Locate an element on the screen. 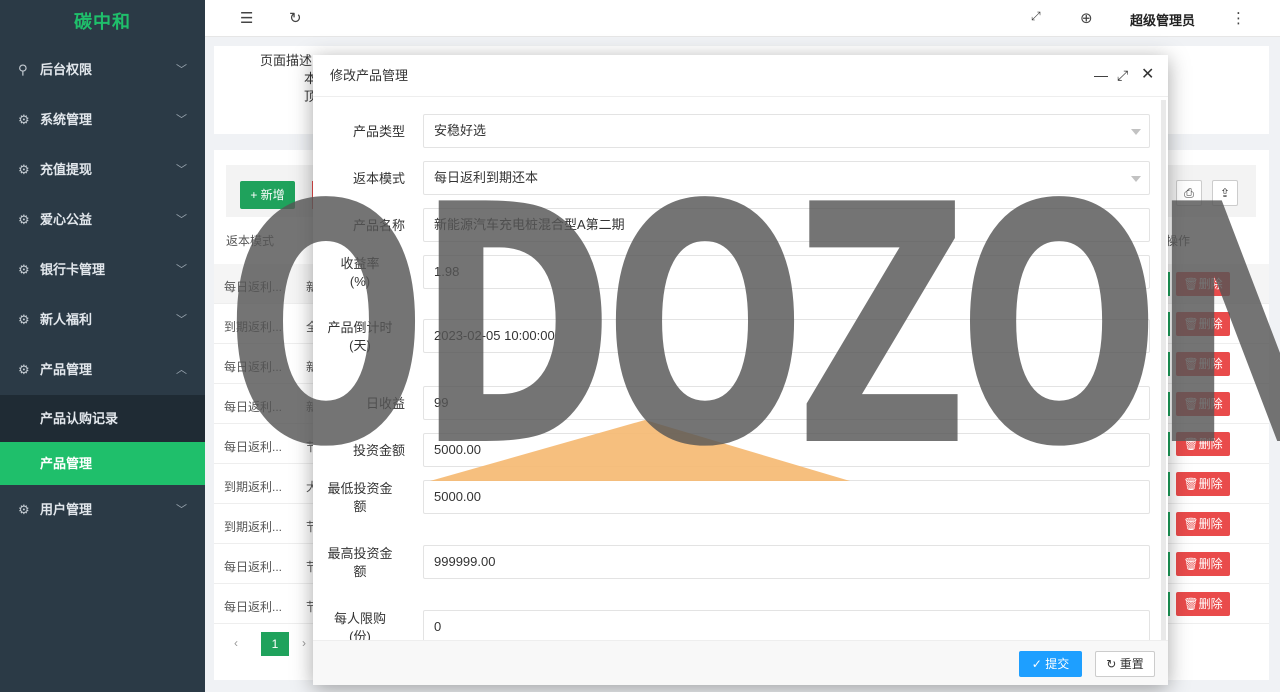 This screenshot has width=1280, height=692. globe-icon: ⊕ is located at coordinates (1086, 18).